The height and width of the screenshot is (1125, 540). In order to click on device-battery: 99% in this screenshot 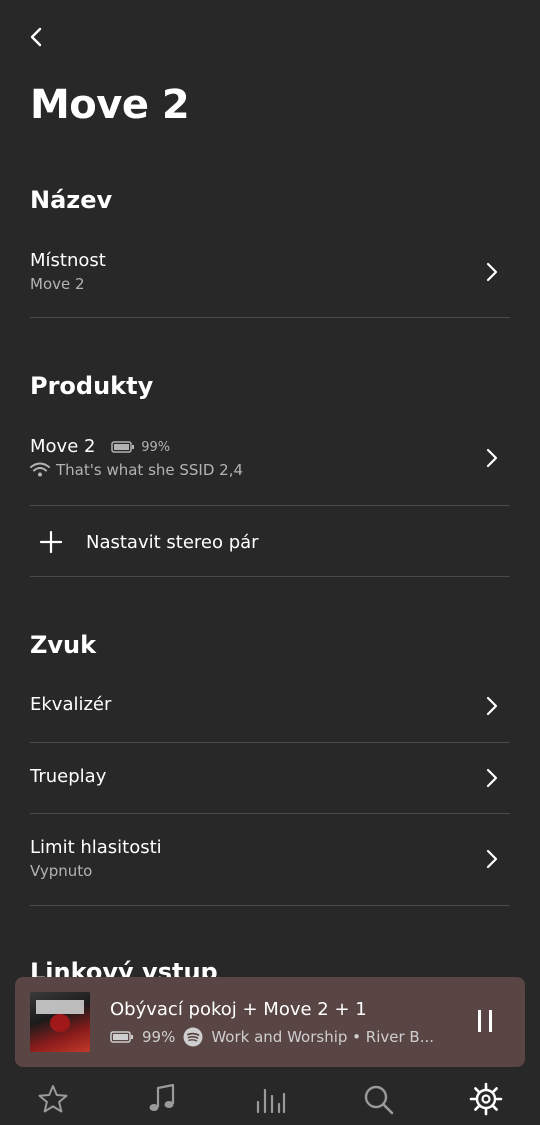, I will do `click(140, 447)`.